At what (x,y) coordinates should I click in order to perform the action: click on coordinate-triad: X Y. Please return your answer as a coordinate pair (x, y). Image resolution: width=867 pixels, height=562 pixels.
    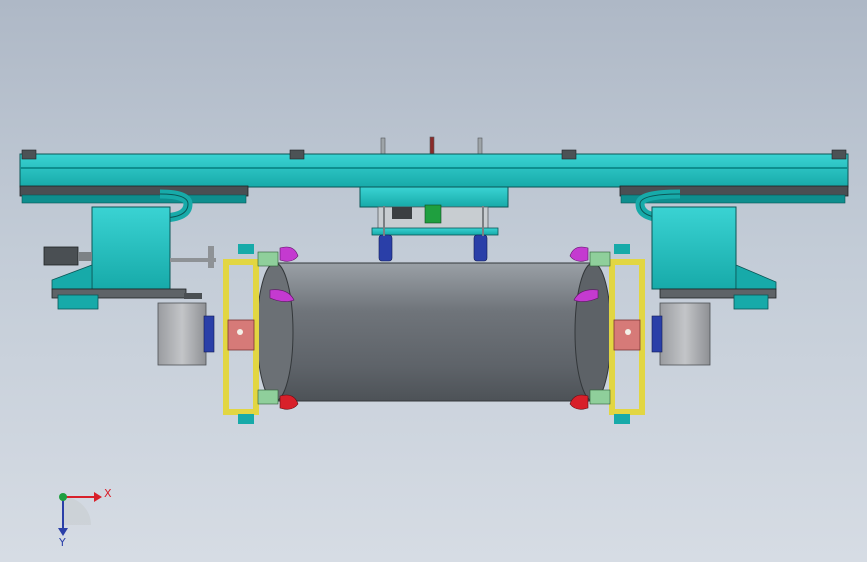
    Looking at the image, I should click on (85, 518).